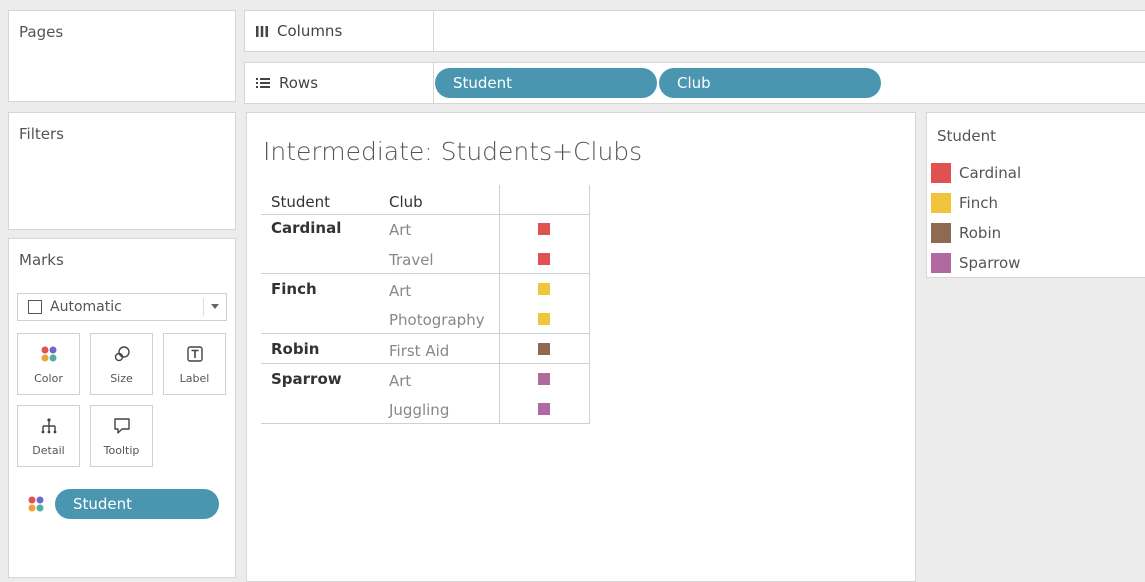 The image size is (1145, 582). I want to click on columns-label: Columns, so click(298, 31).